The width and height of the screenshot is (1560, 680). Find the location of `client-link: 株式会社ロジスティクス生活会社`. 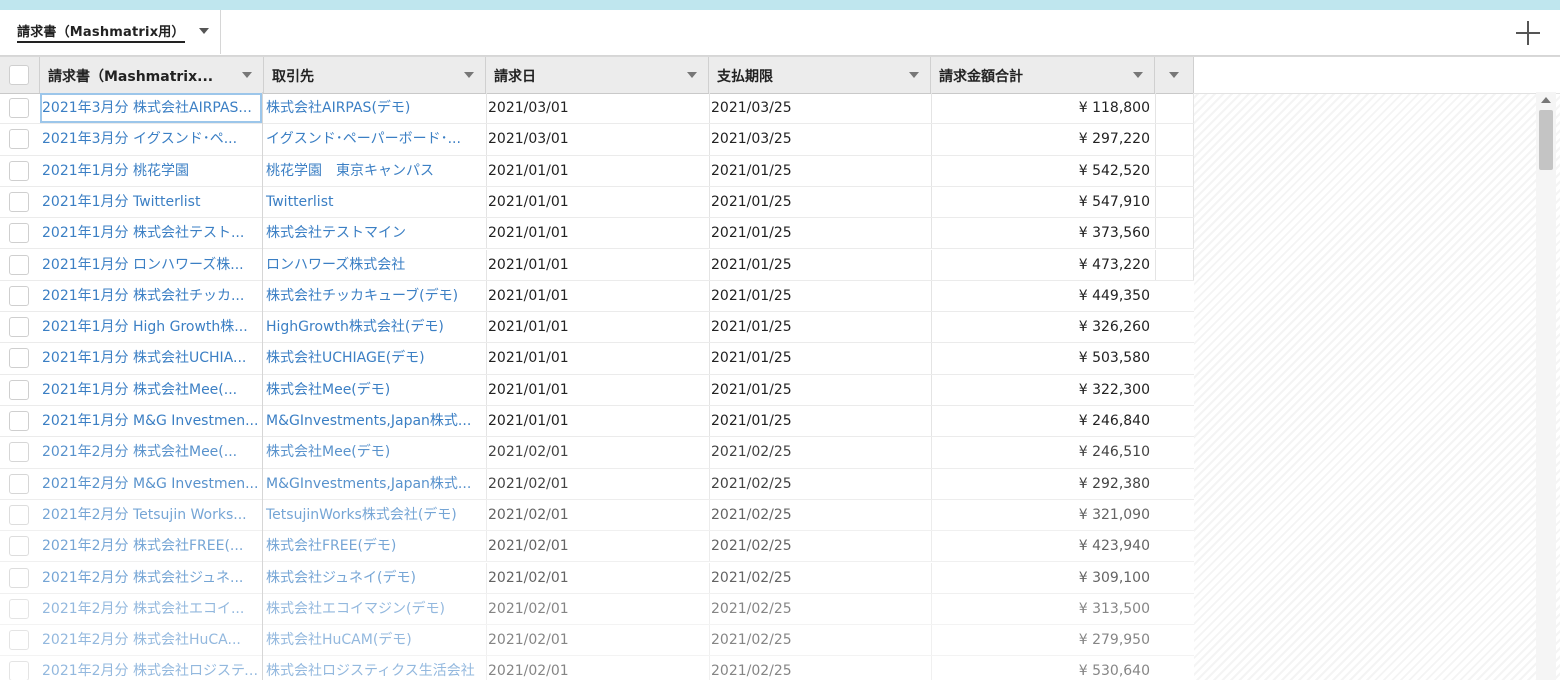

client-link: 株式会社ロジスティクス生活会社 is located at coordinates (374, 668).